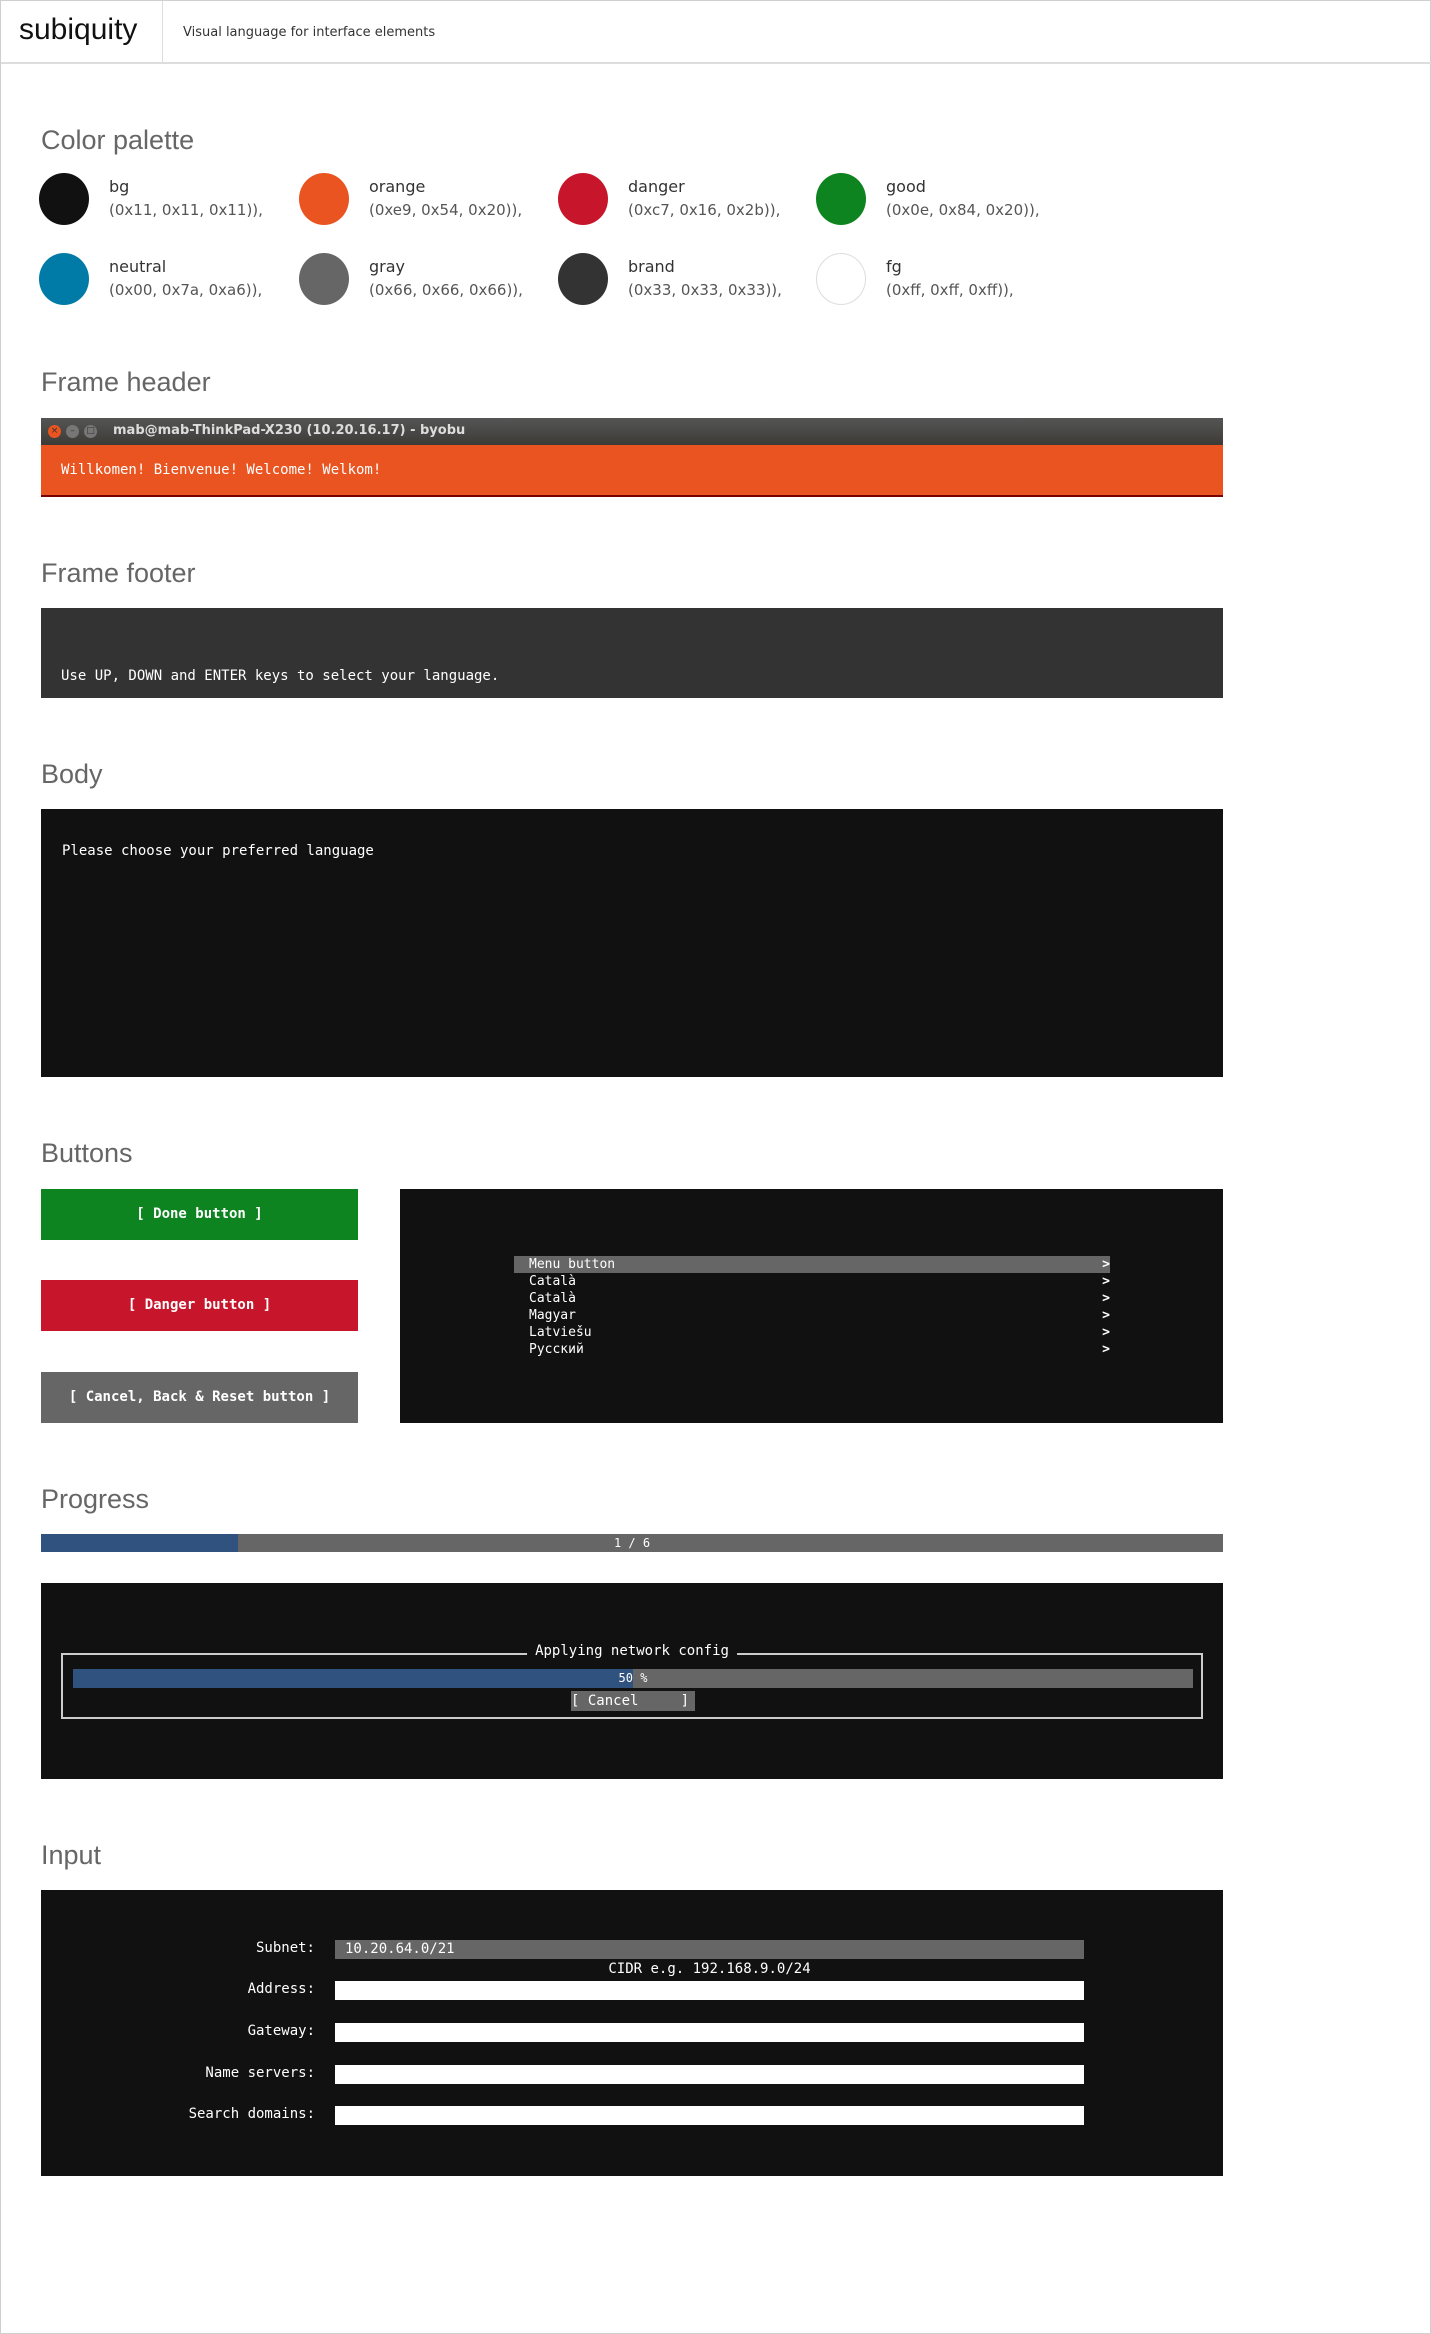 This screenshot has height=2334, width=1431. Describe the element at coordinates (118, 140) in the screenshot. I see `section-title-palette: Color palette` at that location.